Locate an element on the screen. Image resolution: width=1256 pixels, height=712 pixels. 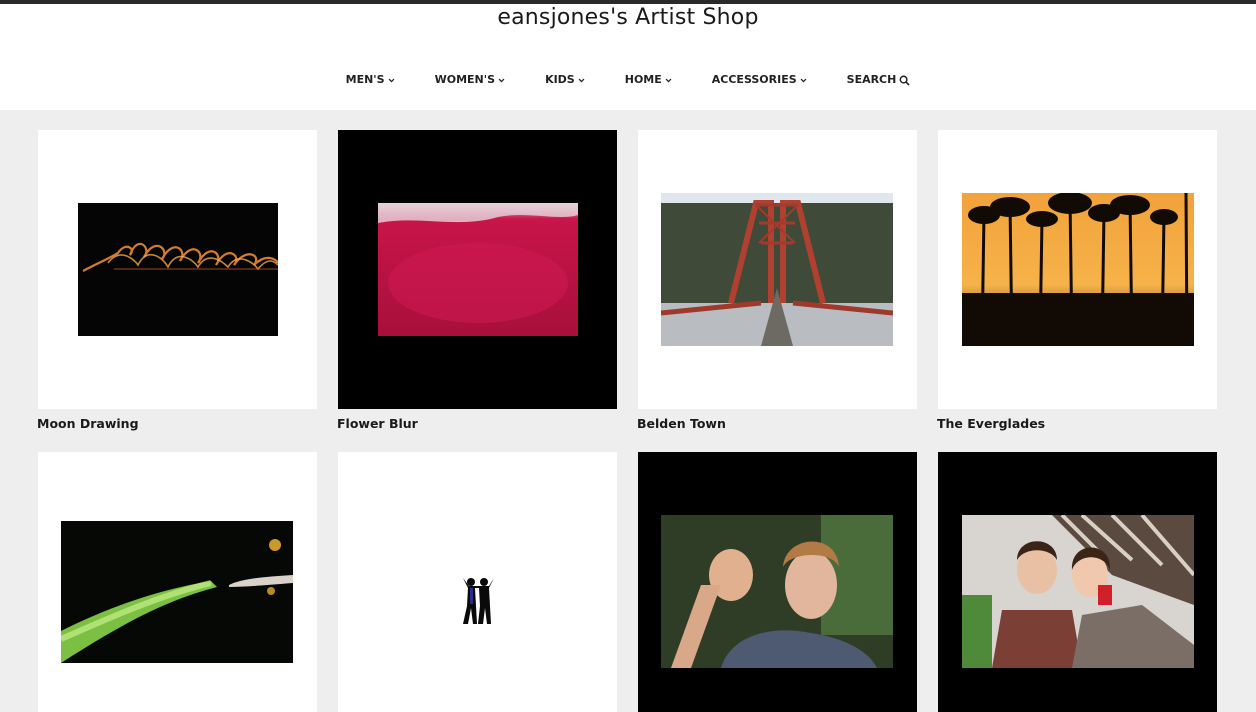
product-card: The Everglades is located at coordinates (1077, 291).